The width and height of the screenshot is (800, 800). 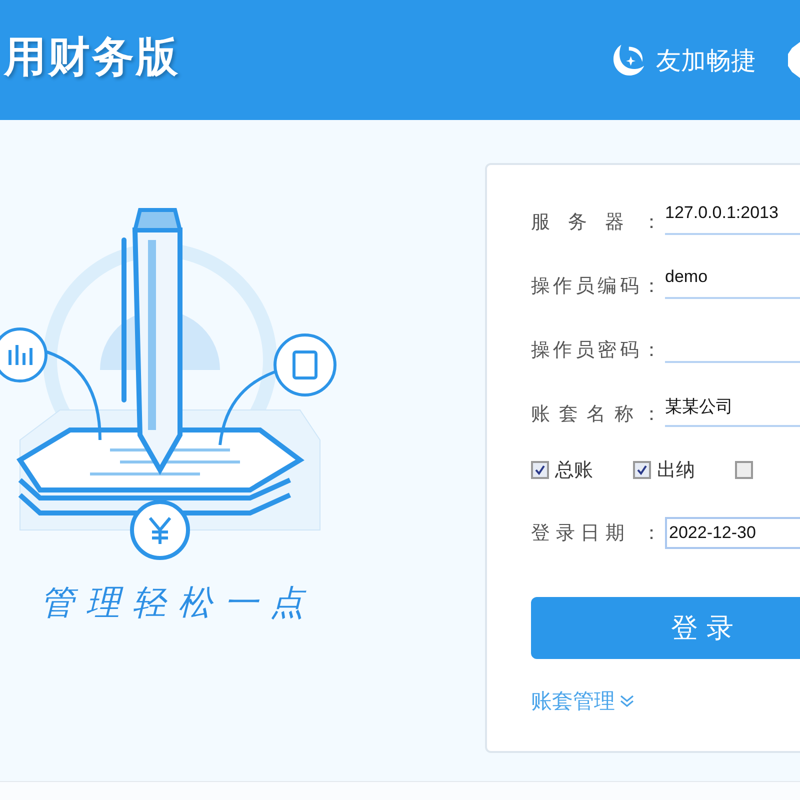 What do you see at coordinates (178, 603) in the screenshot?
I see `slogan: 管理轻松一点` at bounding box center [178, 603].